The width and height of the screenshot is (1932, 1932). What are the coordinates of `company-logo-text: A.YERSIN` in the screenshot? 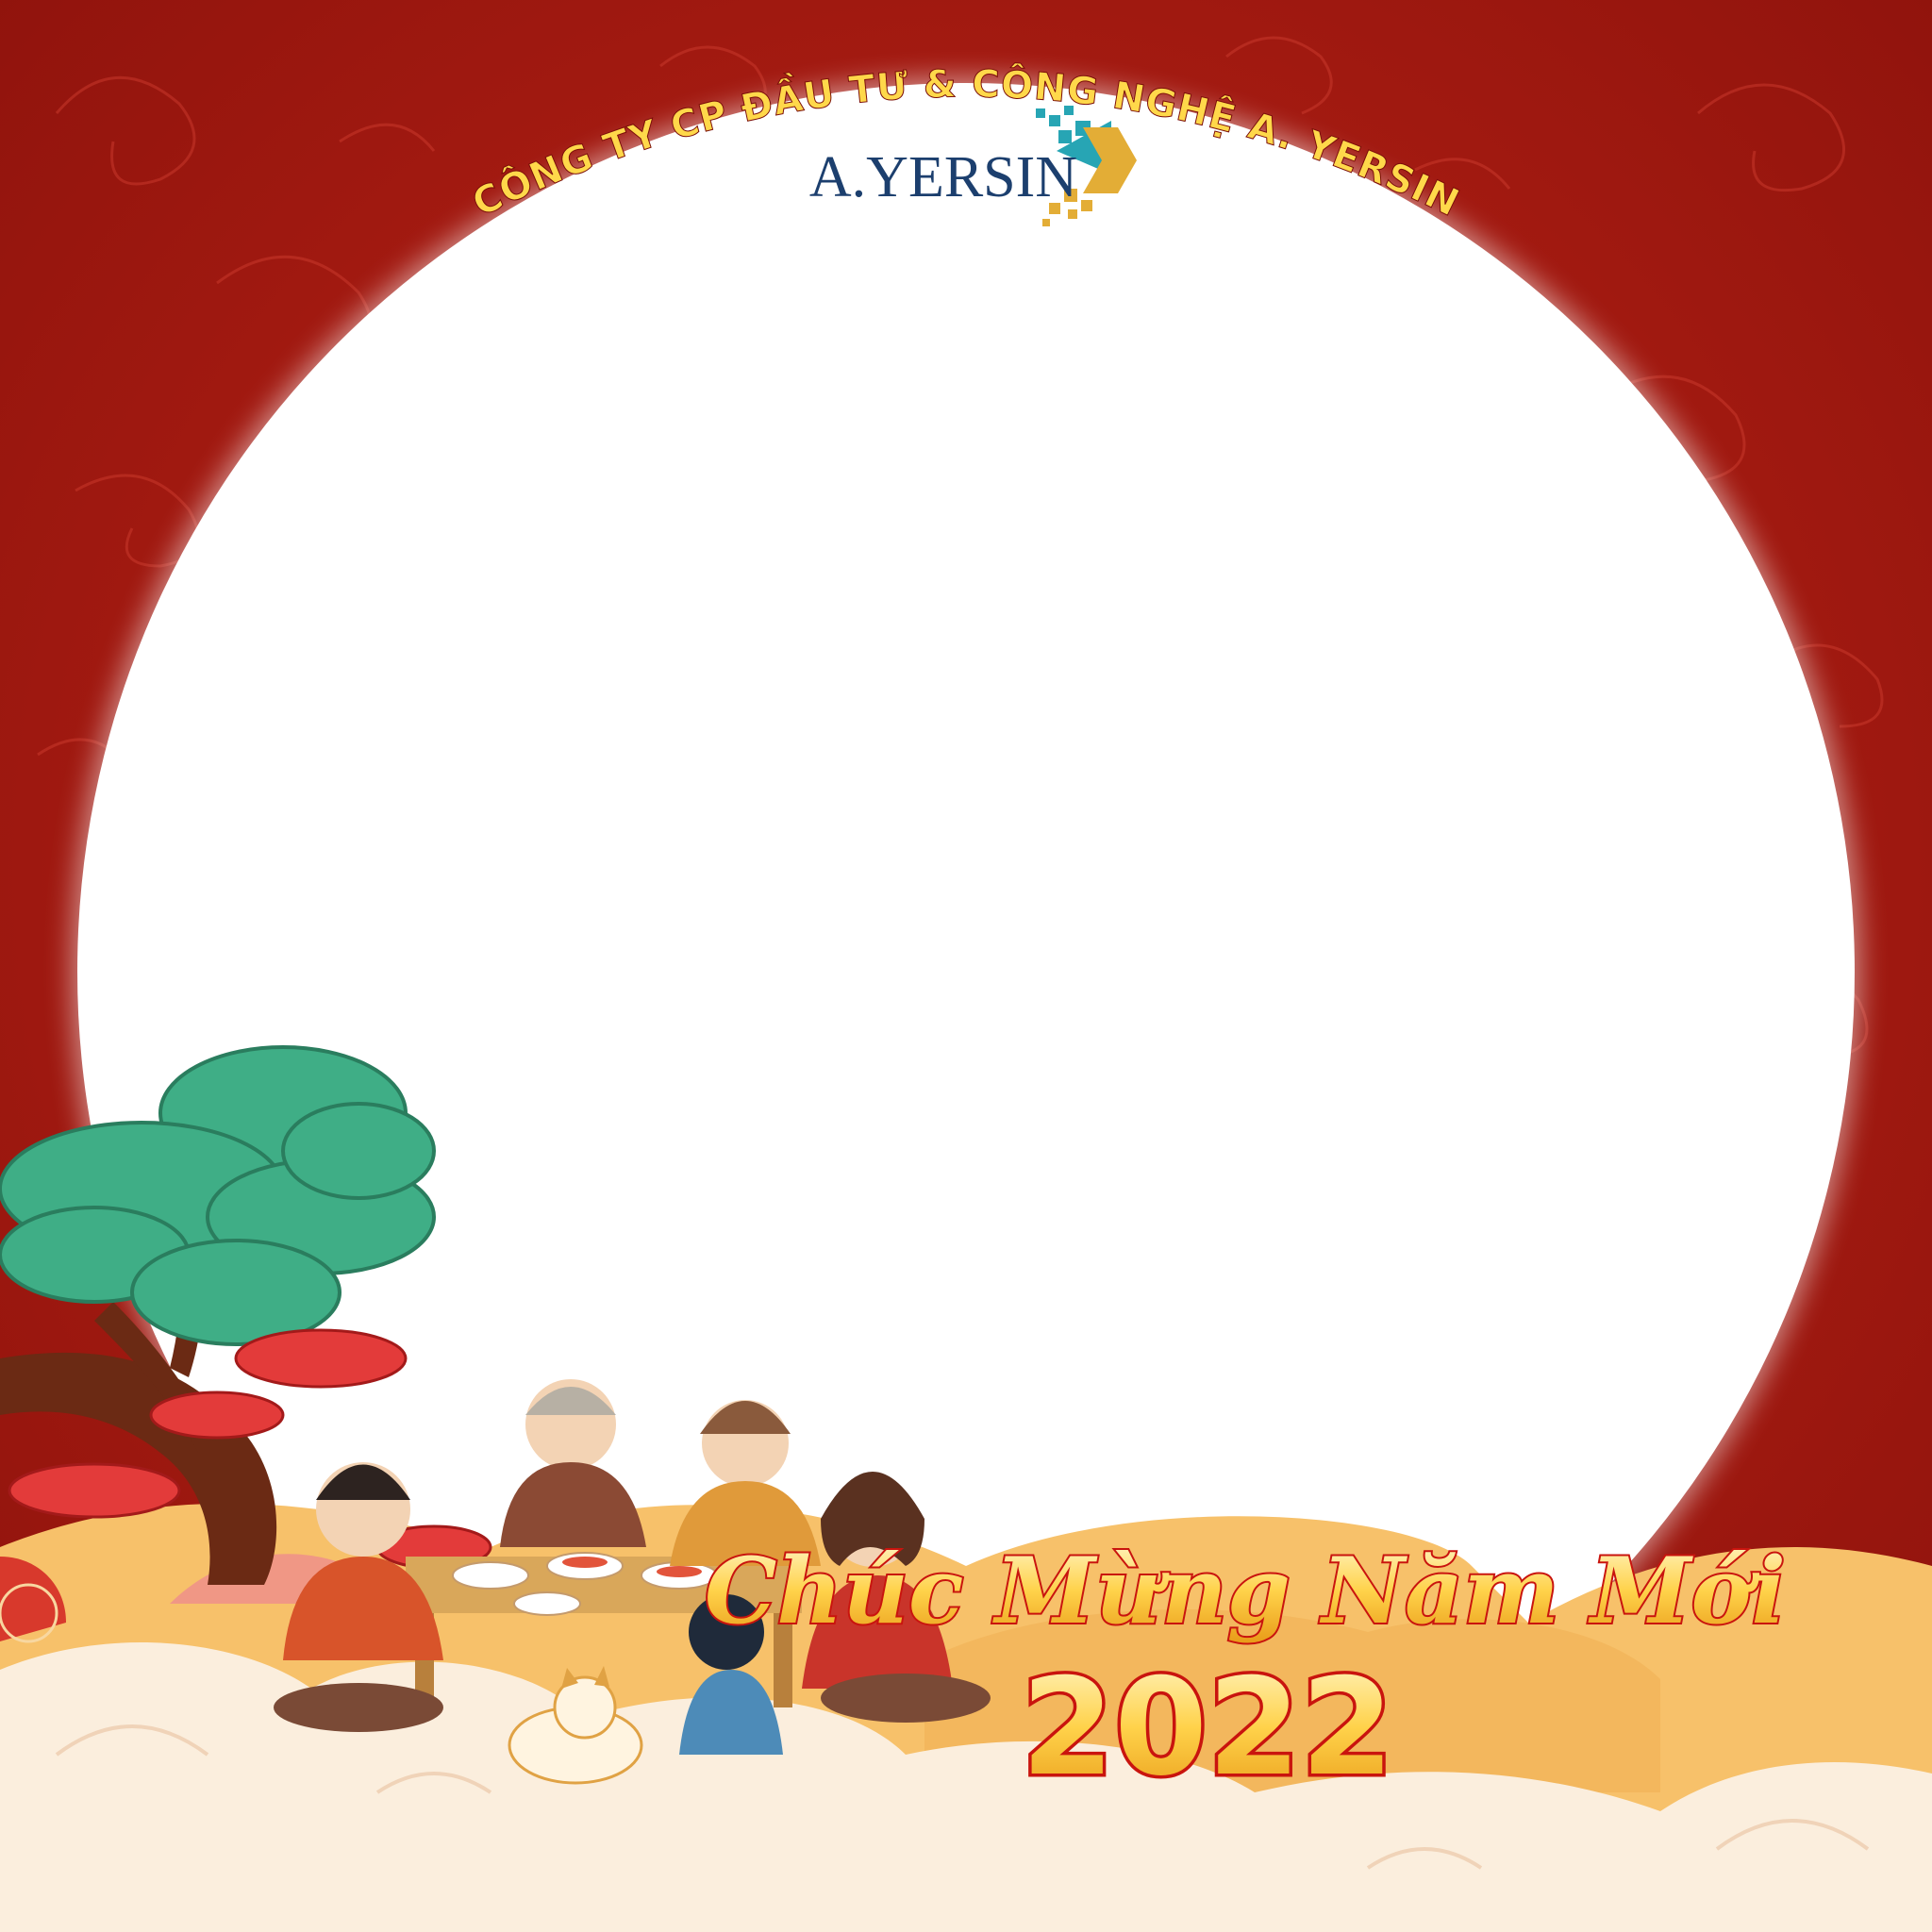 It's located at (943, 177).